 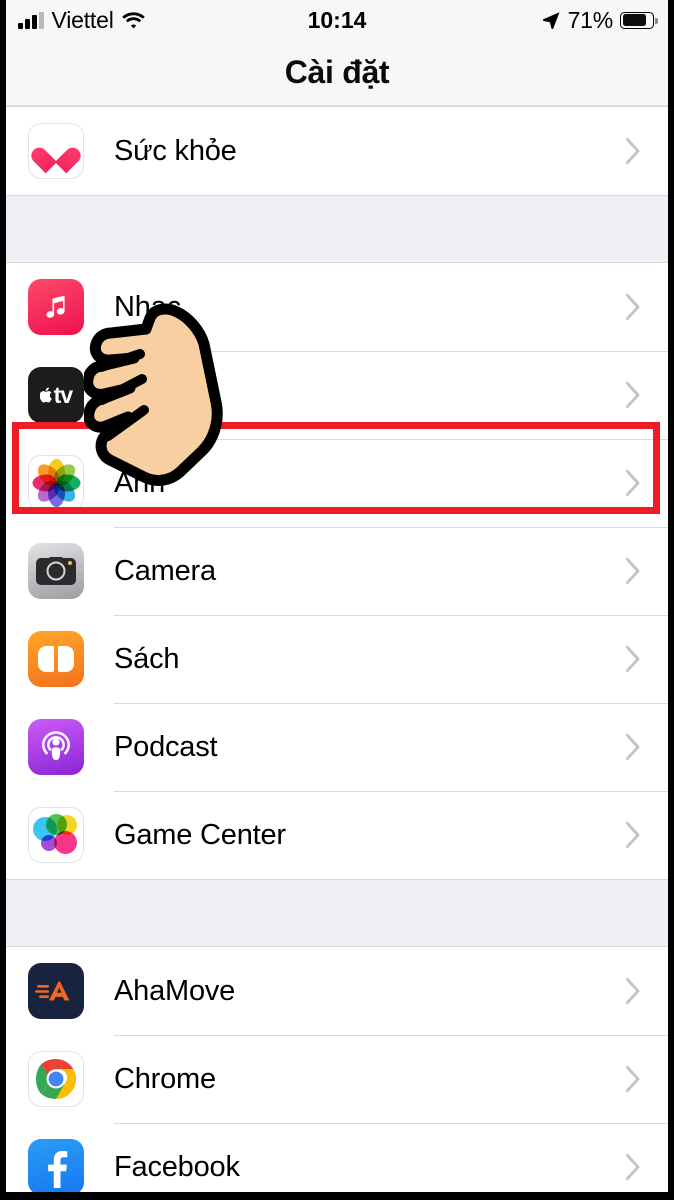 I want to click on ahamove-icon, so click(x=56, y=991).